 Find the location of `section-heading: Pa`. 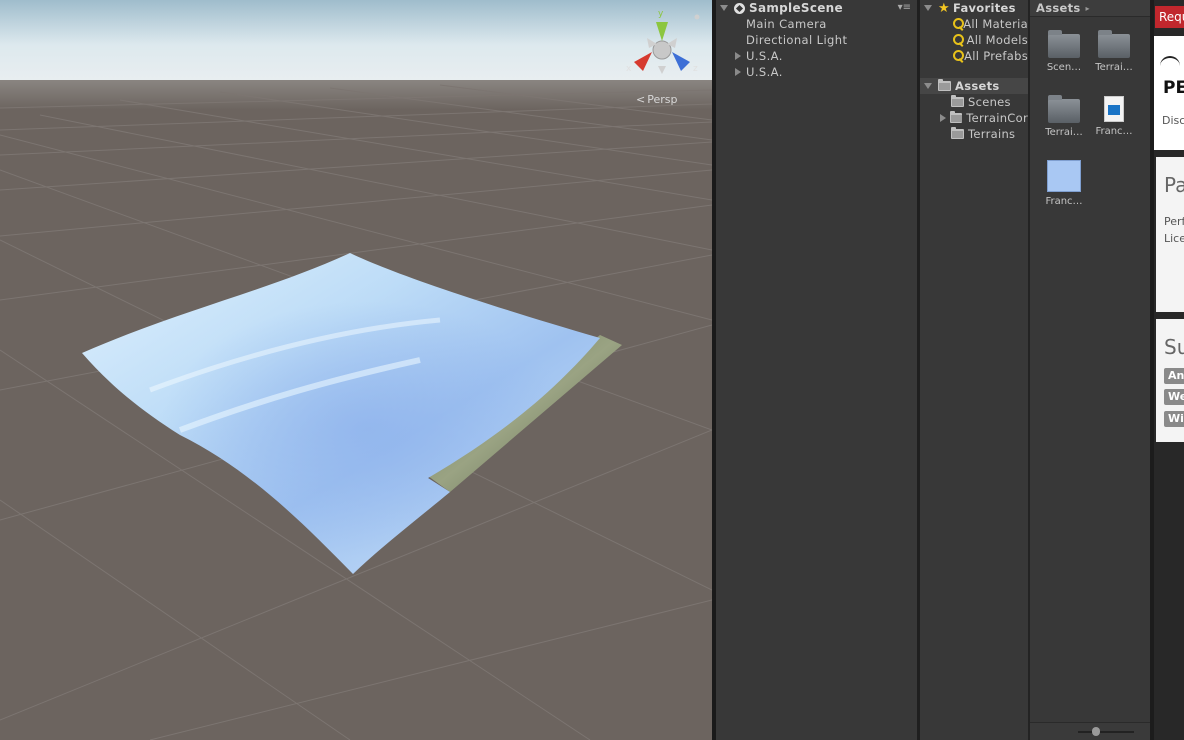

section-heading: Pa is located at coordinates (1174, 185).